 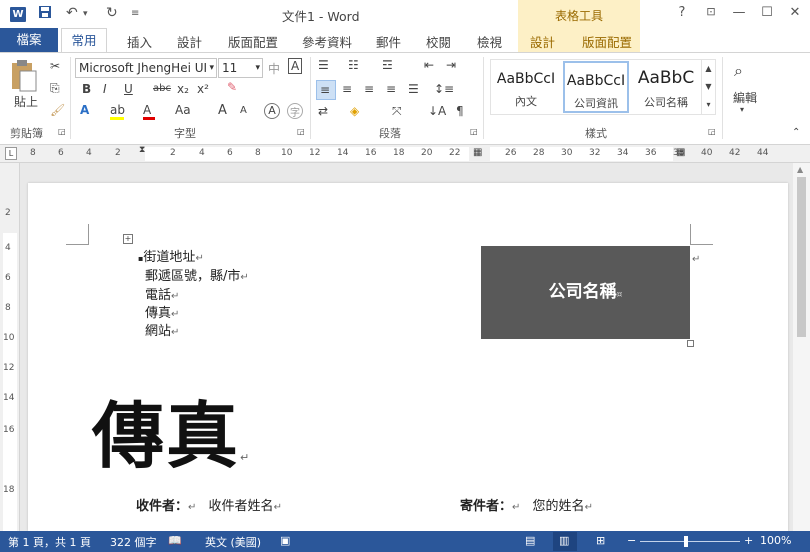 What do you see at coordinates (565, 541) in the screenshot?
I see `print-layout-button: ▥` at bounding box center [565, 541].